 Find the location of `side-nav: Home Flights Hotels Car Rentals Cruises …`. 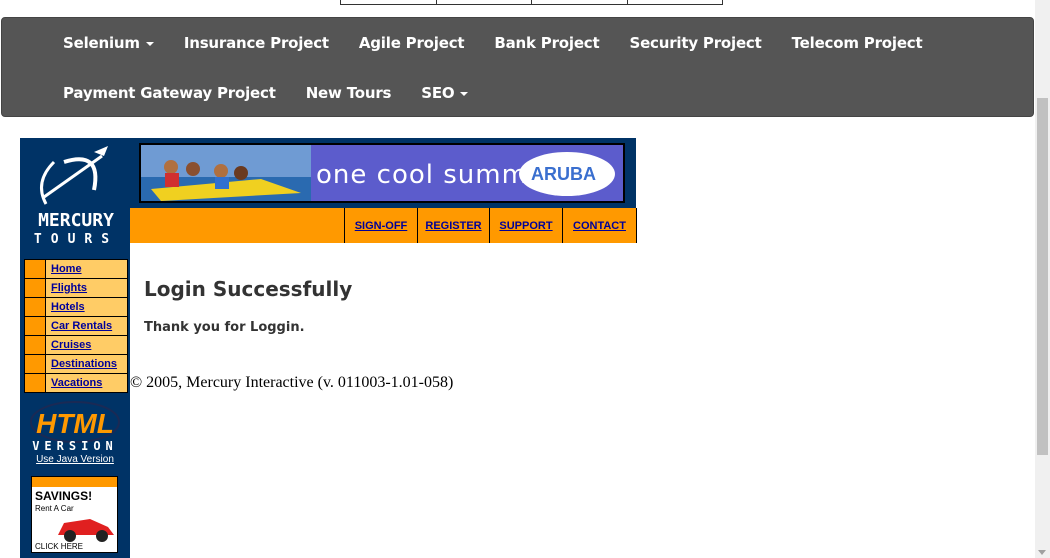

side-nav: Home Flights Hotels Car Rentals Cruises … is located at coordinates (76, 326).